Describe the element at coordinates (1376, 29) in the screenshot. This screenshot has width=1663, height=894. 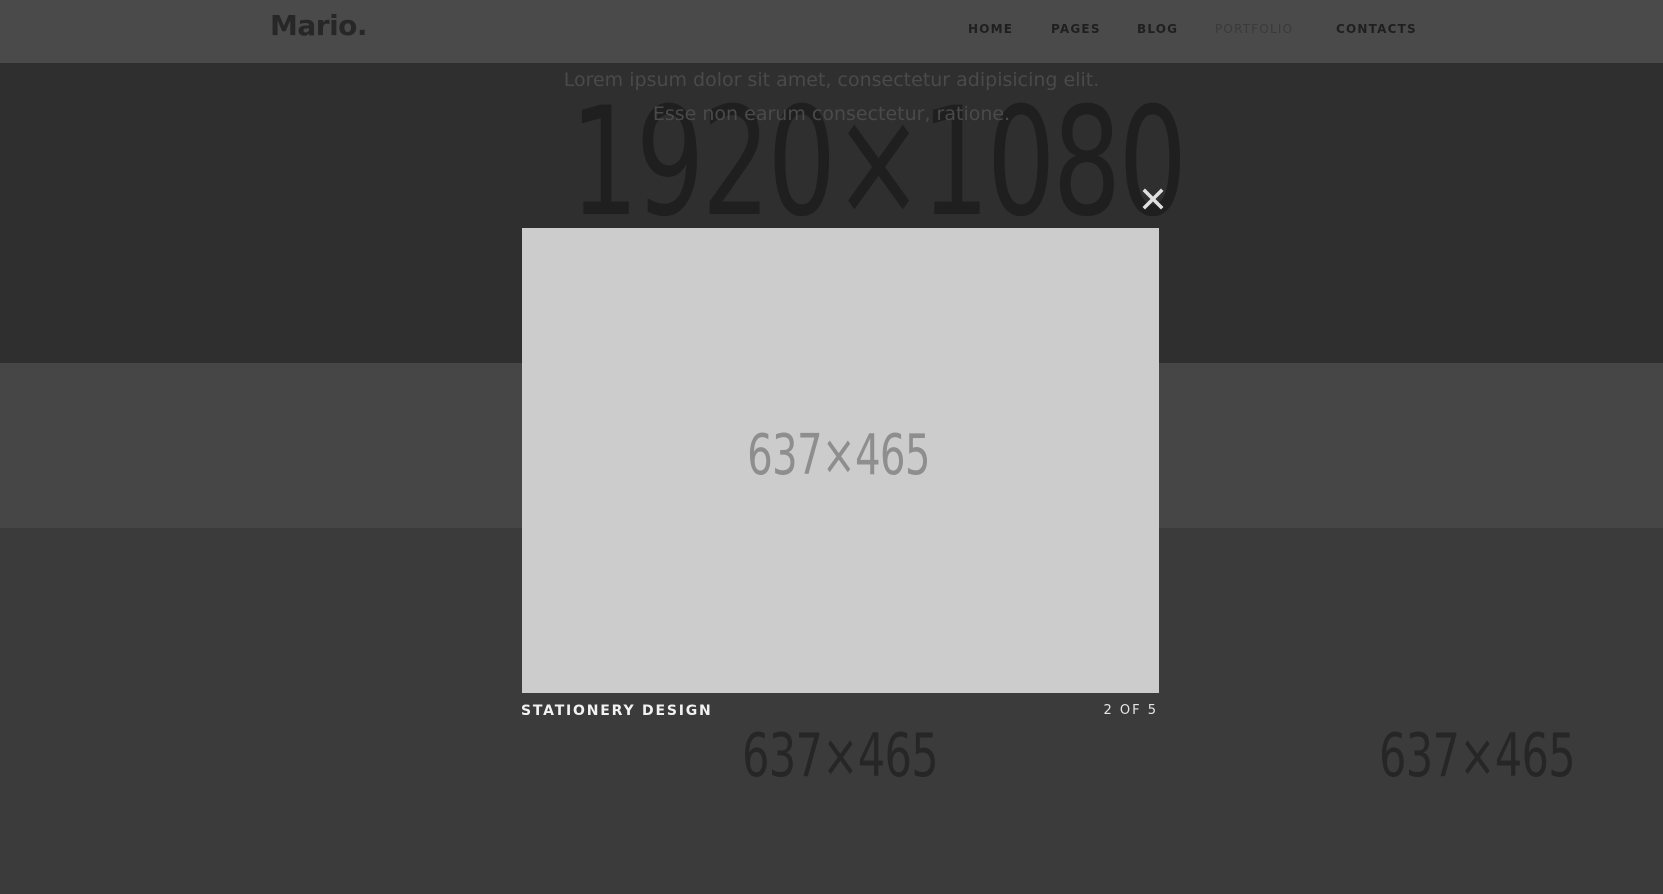
I see `nav-contacts: CONTACTS` at that location.